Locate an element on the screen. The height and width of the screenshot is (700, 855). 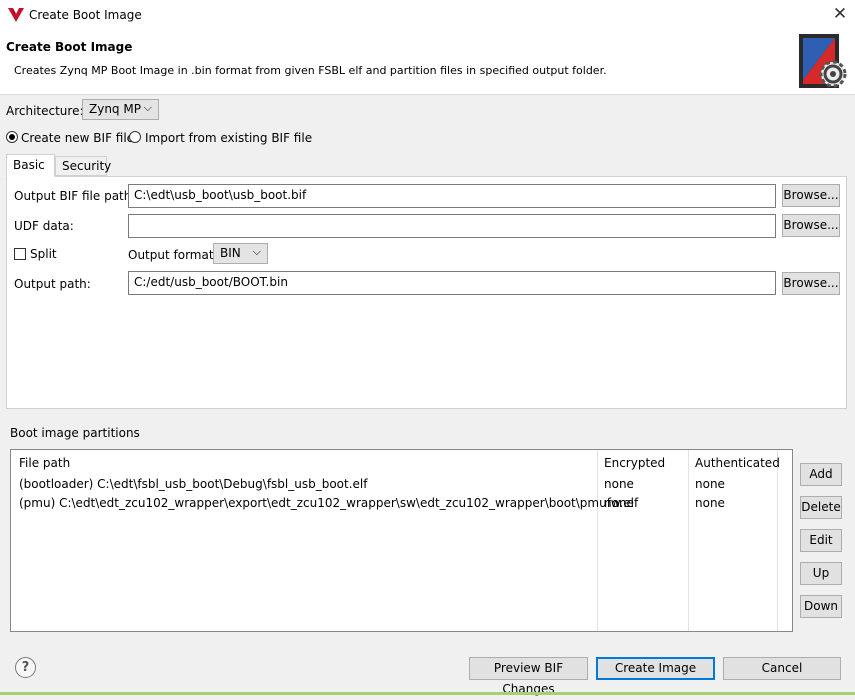
tab-security: Security is located at coordinates (83, 166).